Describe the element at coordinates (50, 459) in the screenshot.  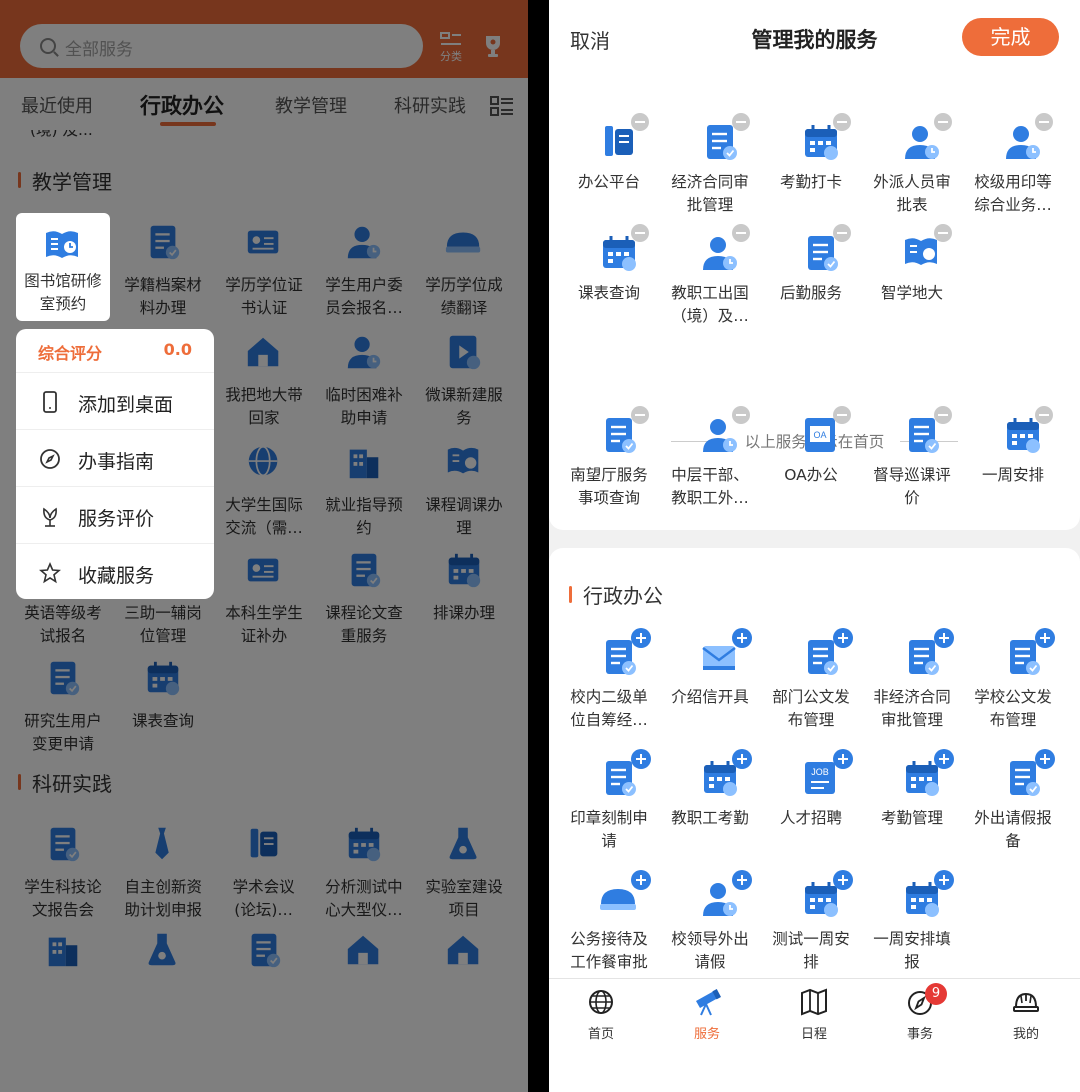
I see `compass-icon` at that location.